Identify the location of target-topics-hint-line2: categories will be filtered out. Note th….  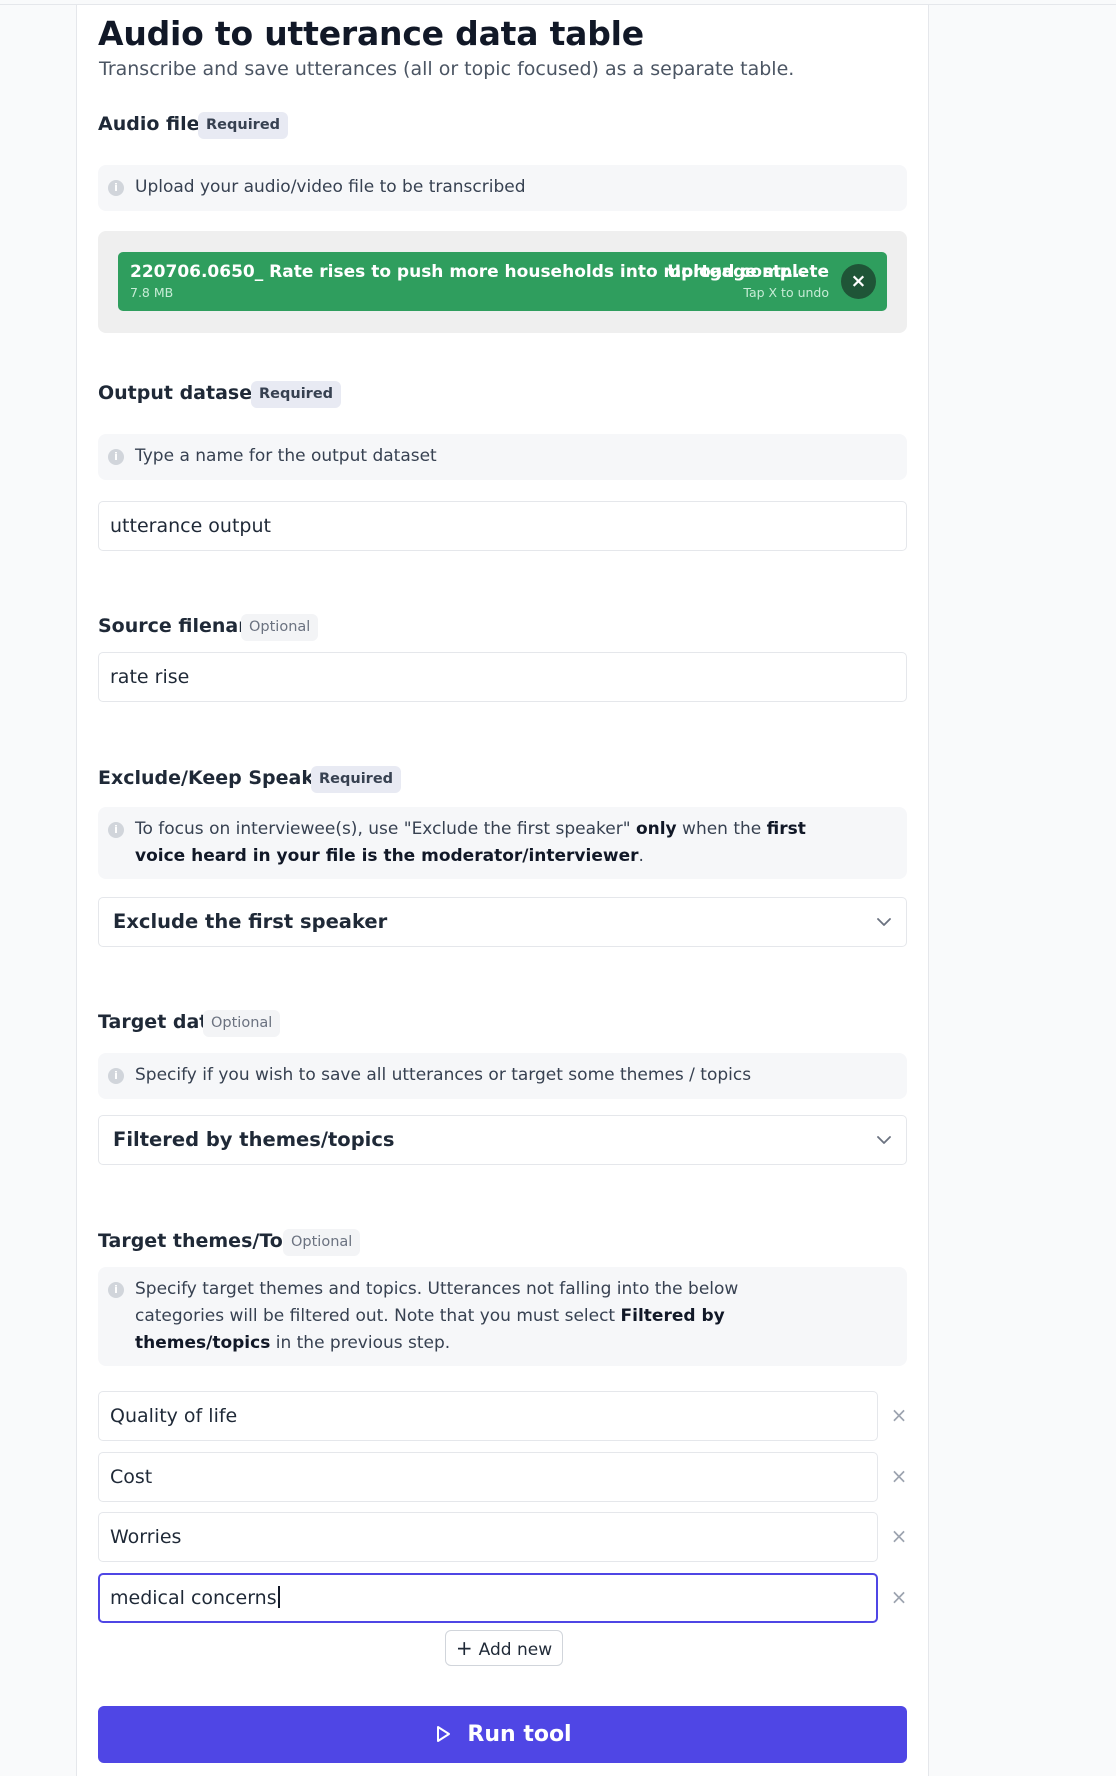
(430, 1316).